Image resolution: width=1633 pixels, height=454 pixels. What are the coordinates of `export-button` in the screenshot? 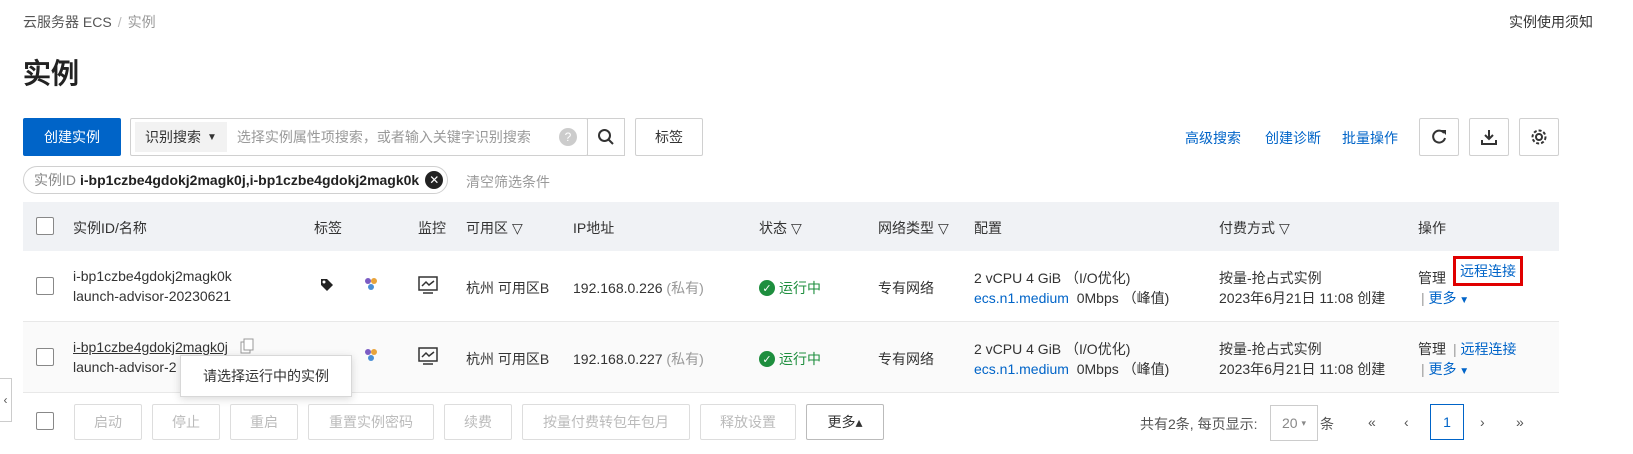 It's located at (1489, 137).